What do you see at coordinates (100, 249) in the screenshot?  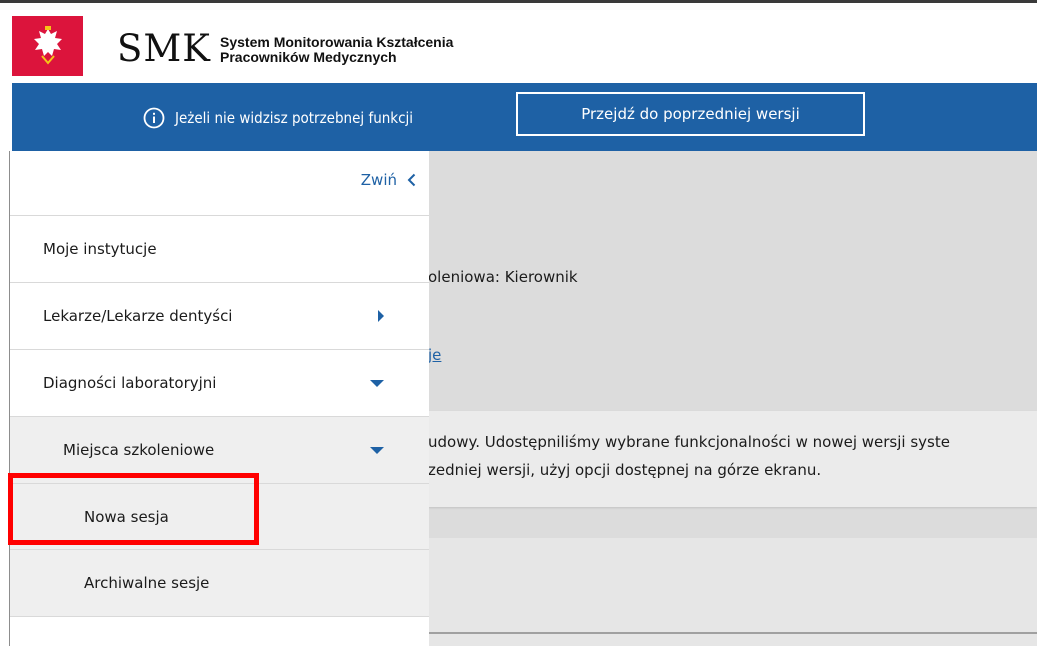 I see `sidebar-item-label: Moje instytucje` at bounding box center [100, 249].